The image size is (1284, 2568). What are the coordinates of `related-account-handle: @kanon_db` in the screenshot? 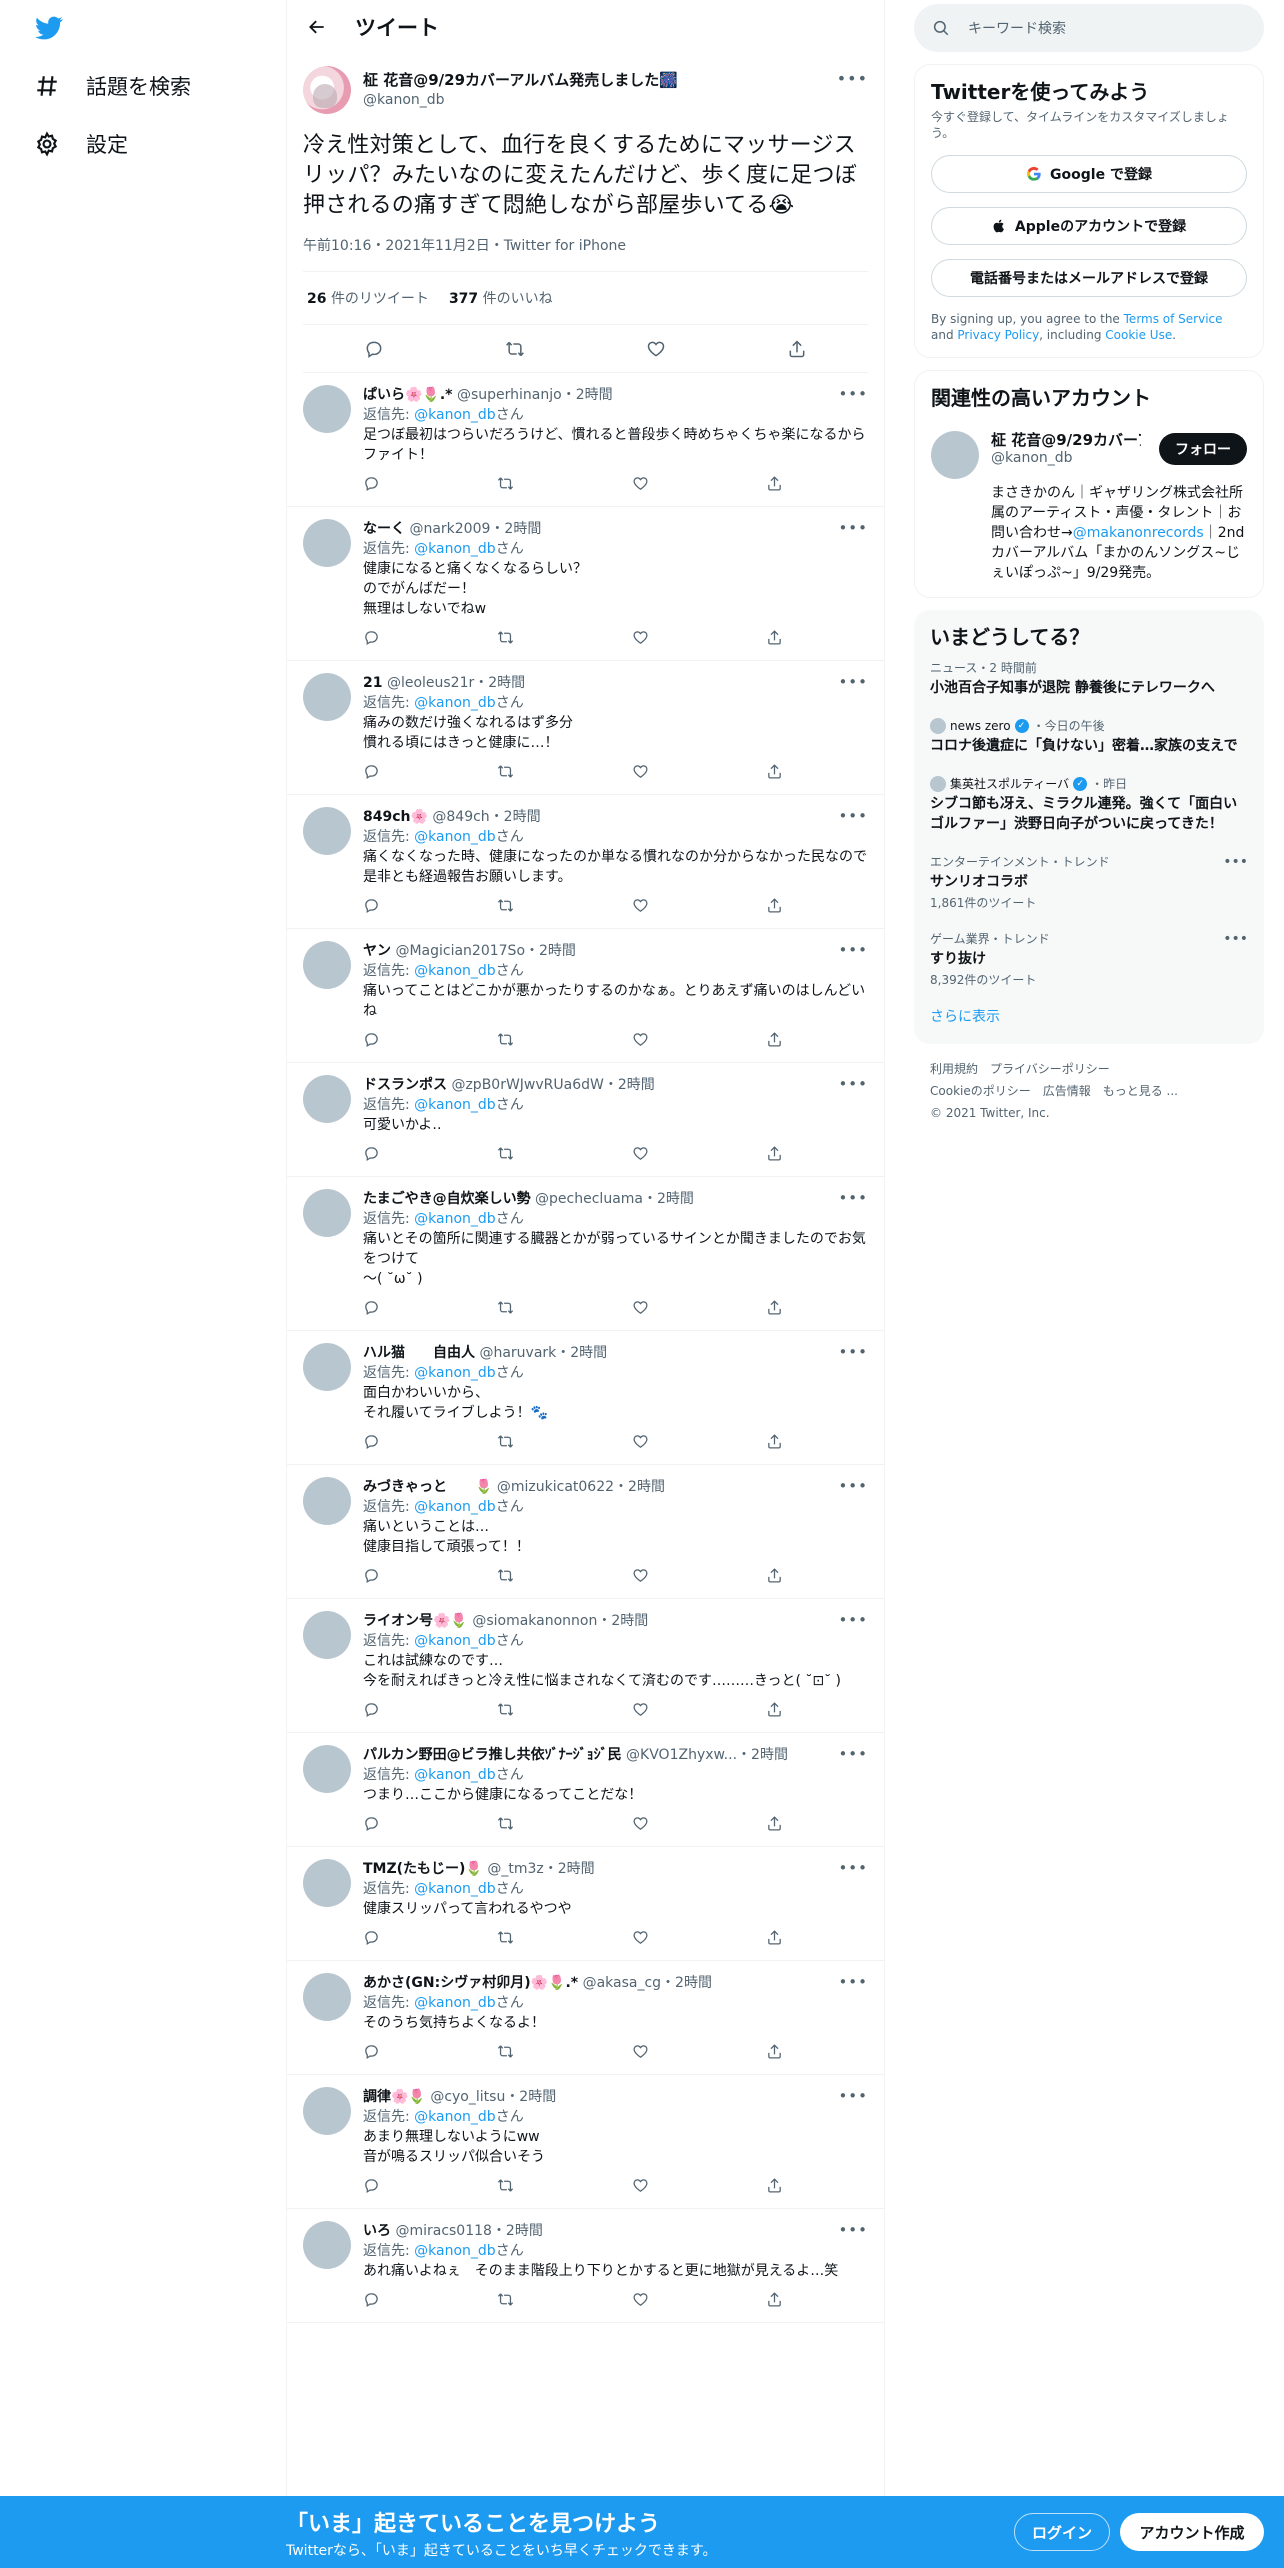 It's located at (1066, 458).